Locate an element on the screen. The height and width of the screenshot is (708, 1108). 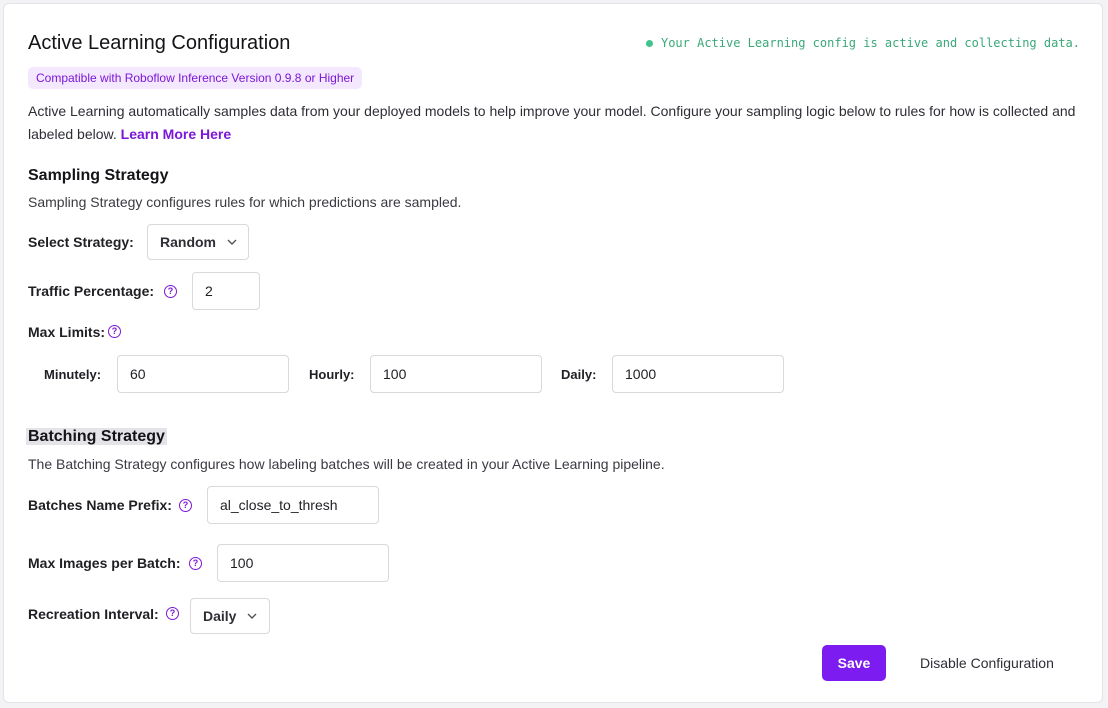
traffic-percentage-label: Traffic Percentage: is located at coordinates (91, 291).